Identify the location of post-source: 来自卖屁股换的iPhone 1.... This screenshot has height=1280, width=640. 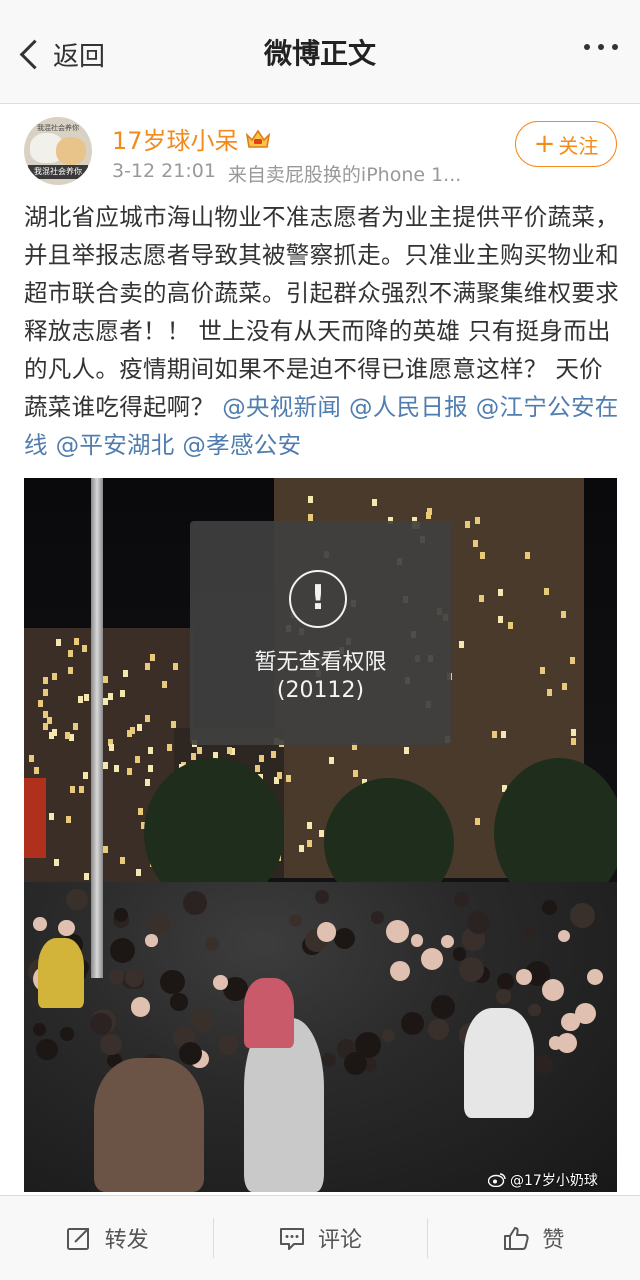
(344, 175).